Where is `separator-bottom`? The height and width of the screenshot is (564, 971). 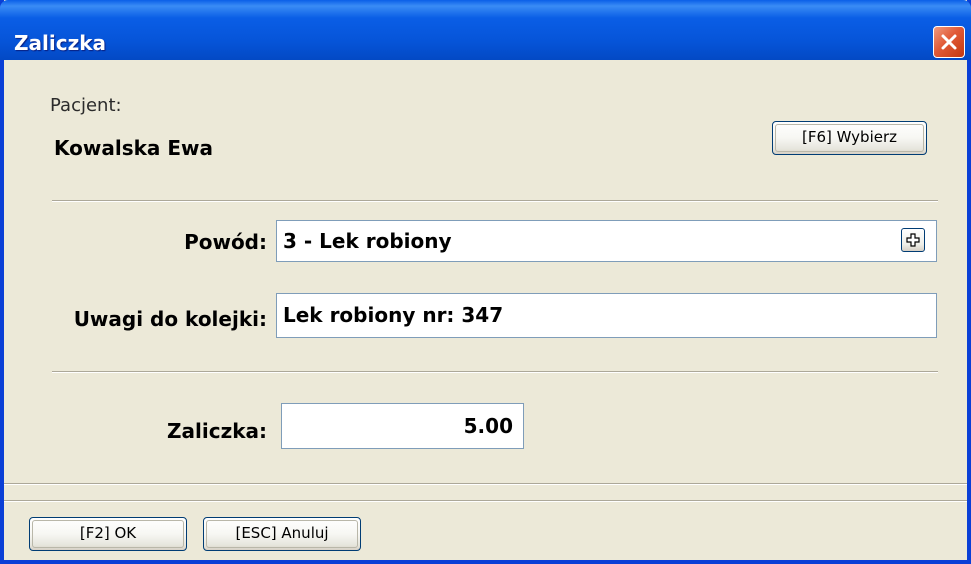 separator-bottom is located at coordinates (485, 484).